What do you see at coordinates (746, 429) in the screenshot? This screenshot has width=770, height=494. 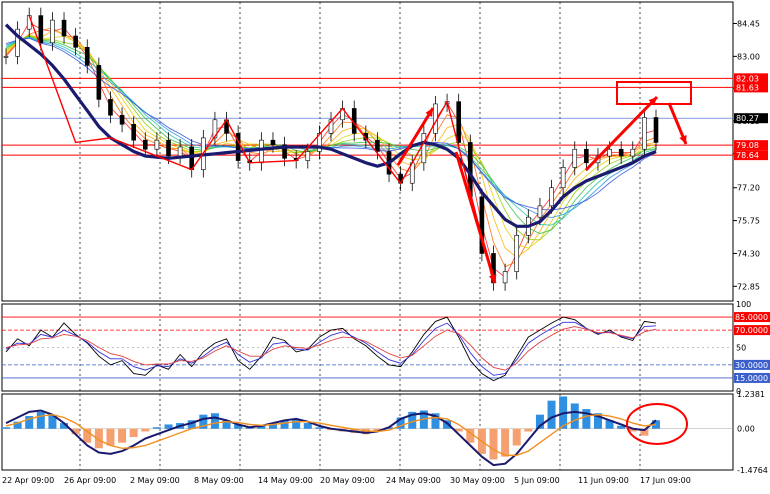 I see `macd-axis-label: 0.00` at bounding box center [746, 429].